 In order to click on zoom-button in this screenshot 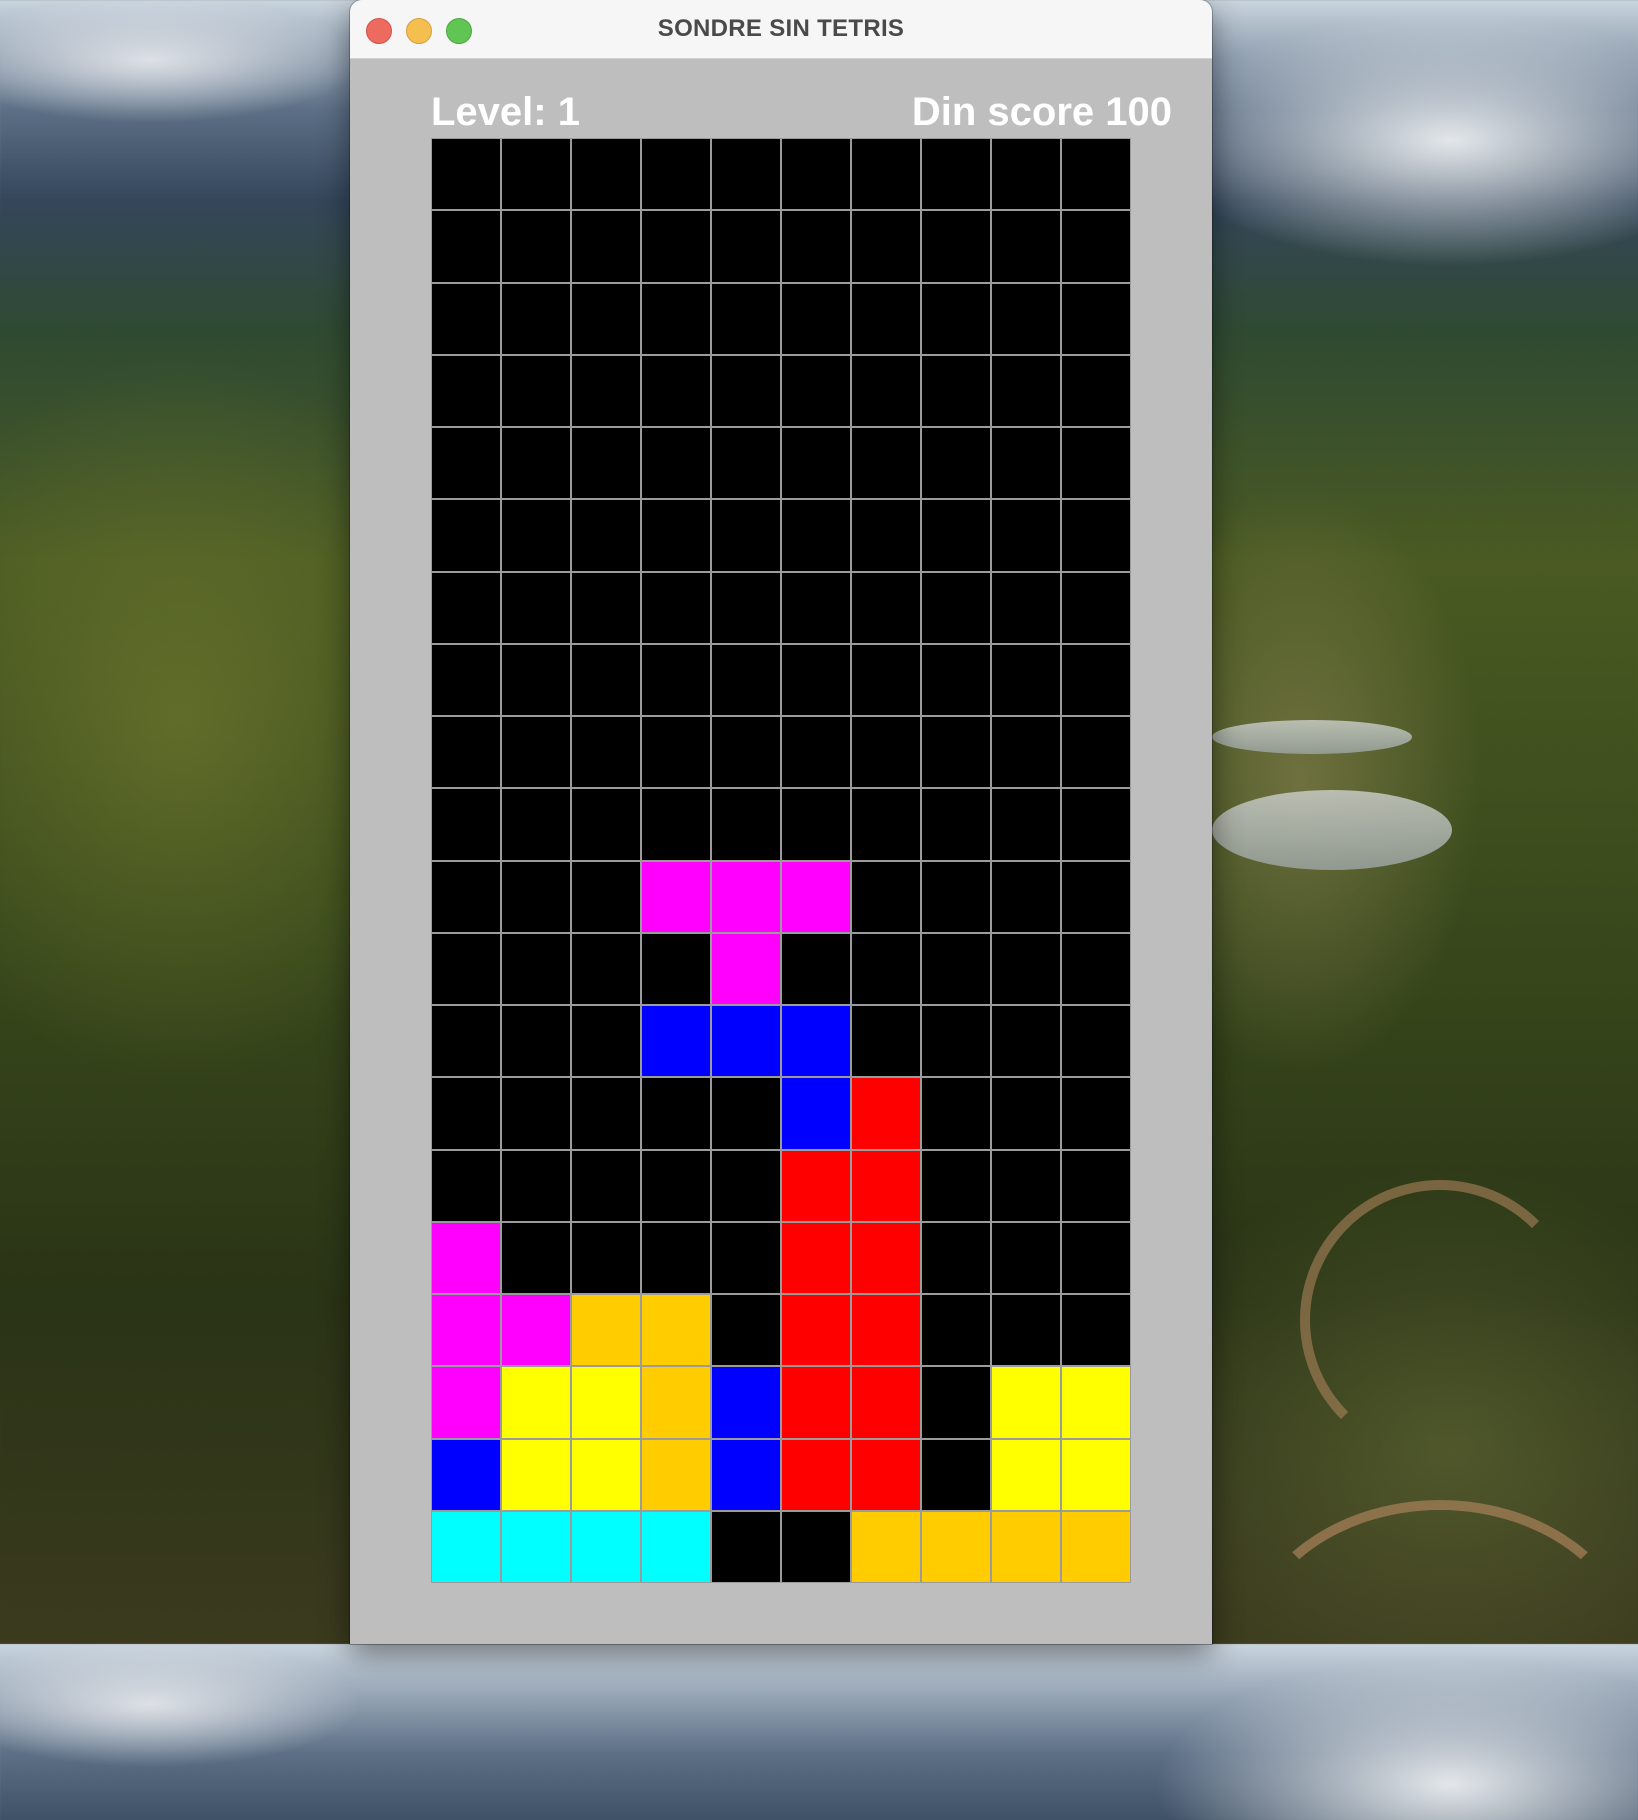, I will do `click(459, 31)`.